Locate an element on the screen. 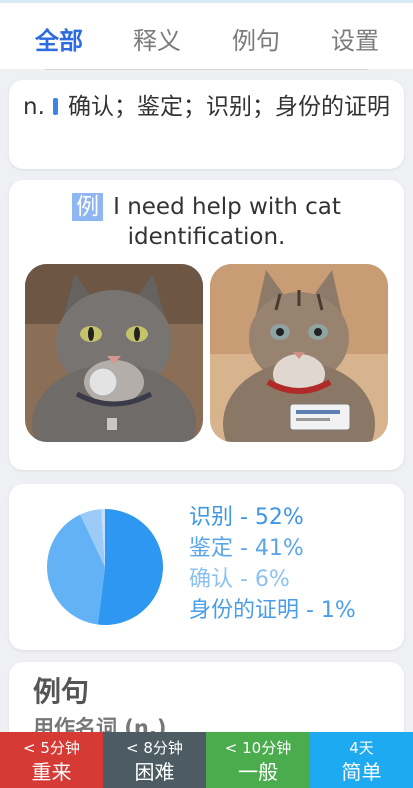 Image resolution: width=413 pixels, height=788 pixels. again-button: < 5分钟 重来 is located at coordinates (51, 760).